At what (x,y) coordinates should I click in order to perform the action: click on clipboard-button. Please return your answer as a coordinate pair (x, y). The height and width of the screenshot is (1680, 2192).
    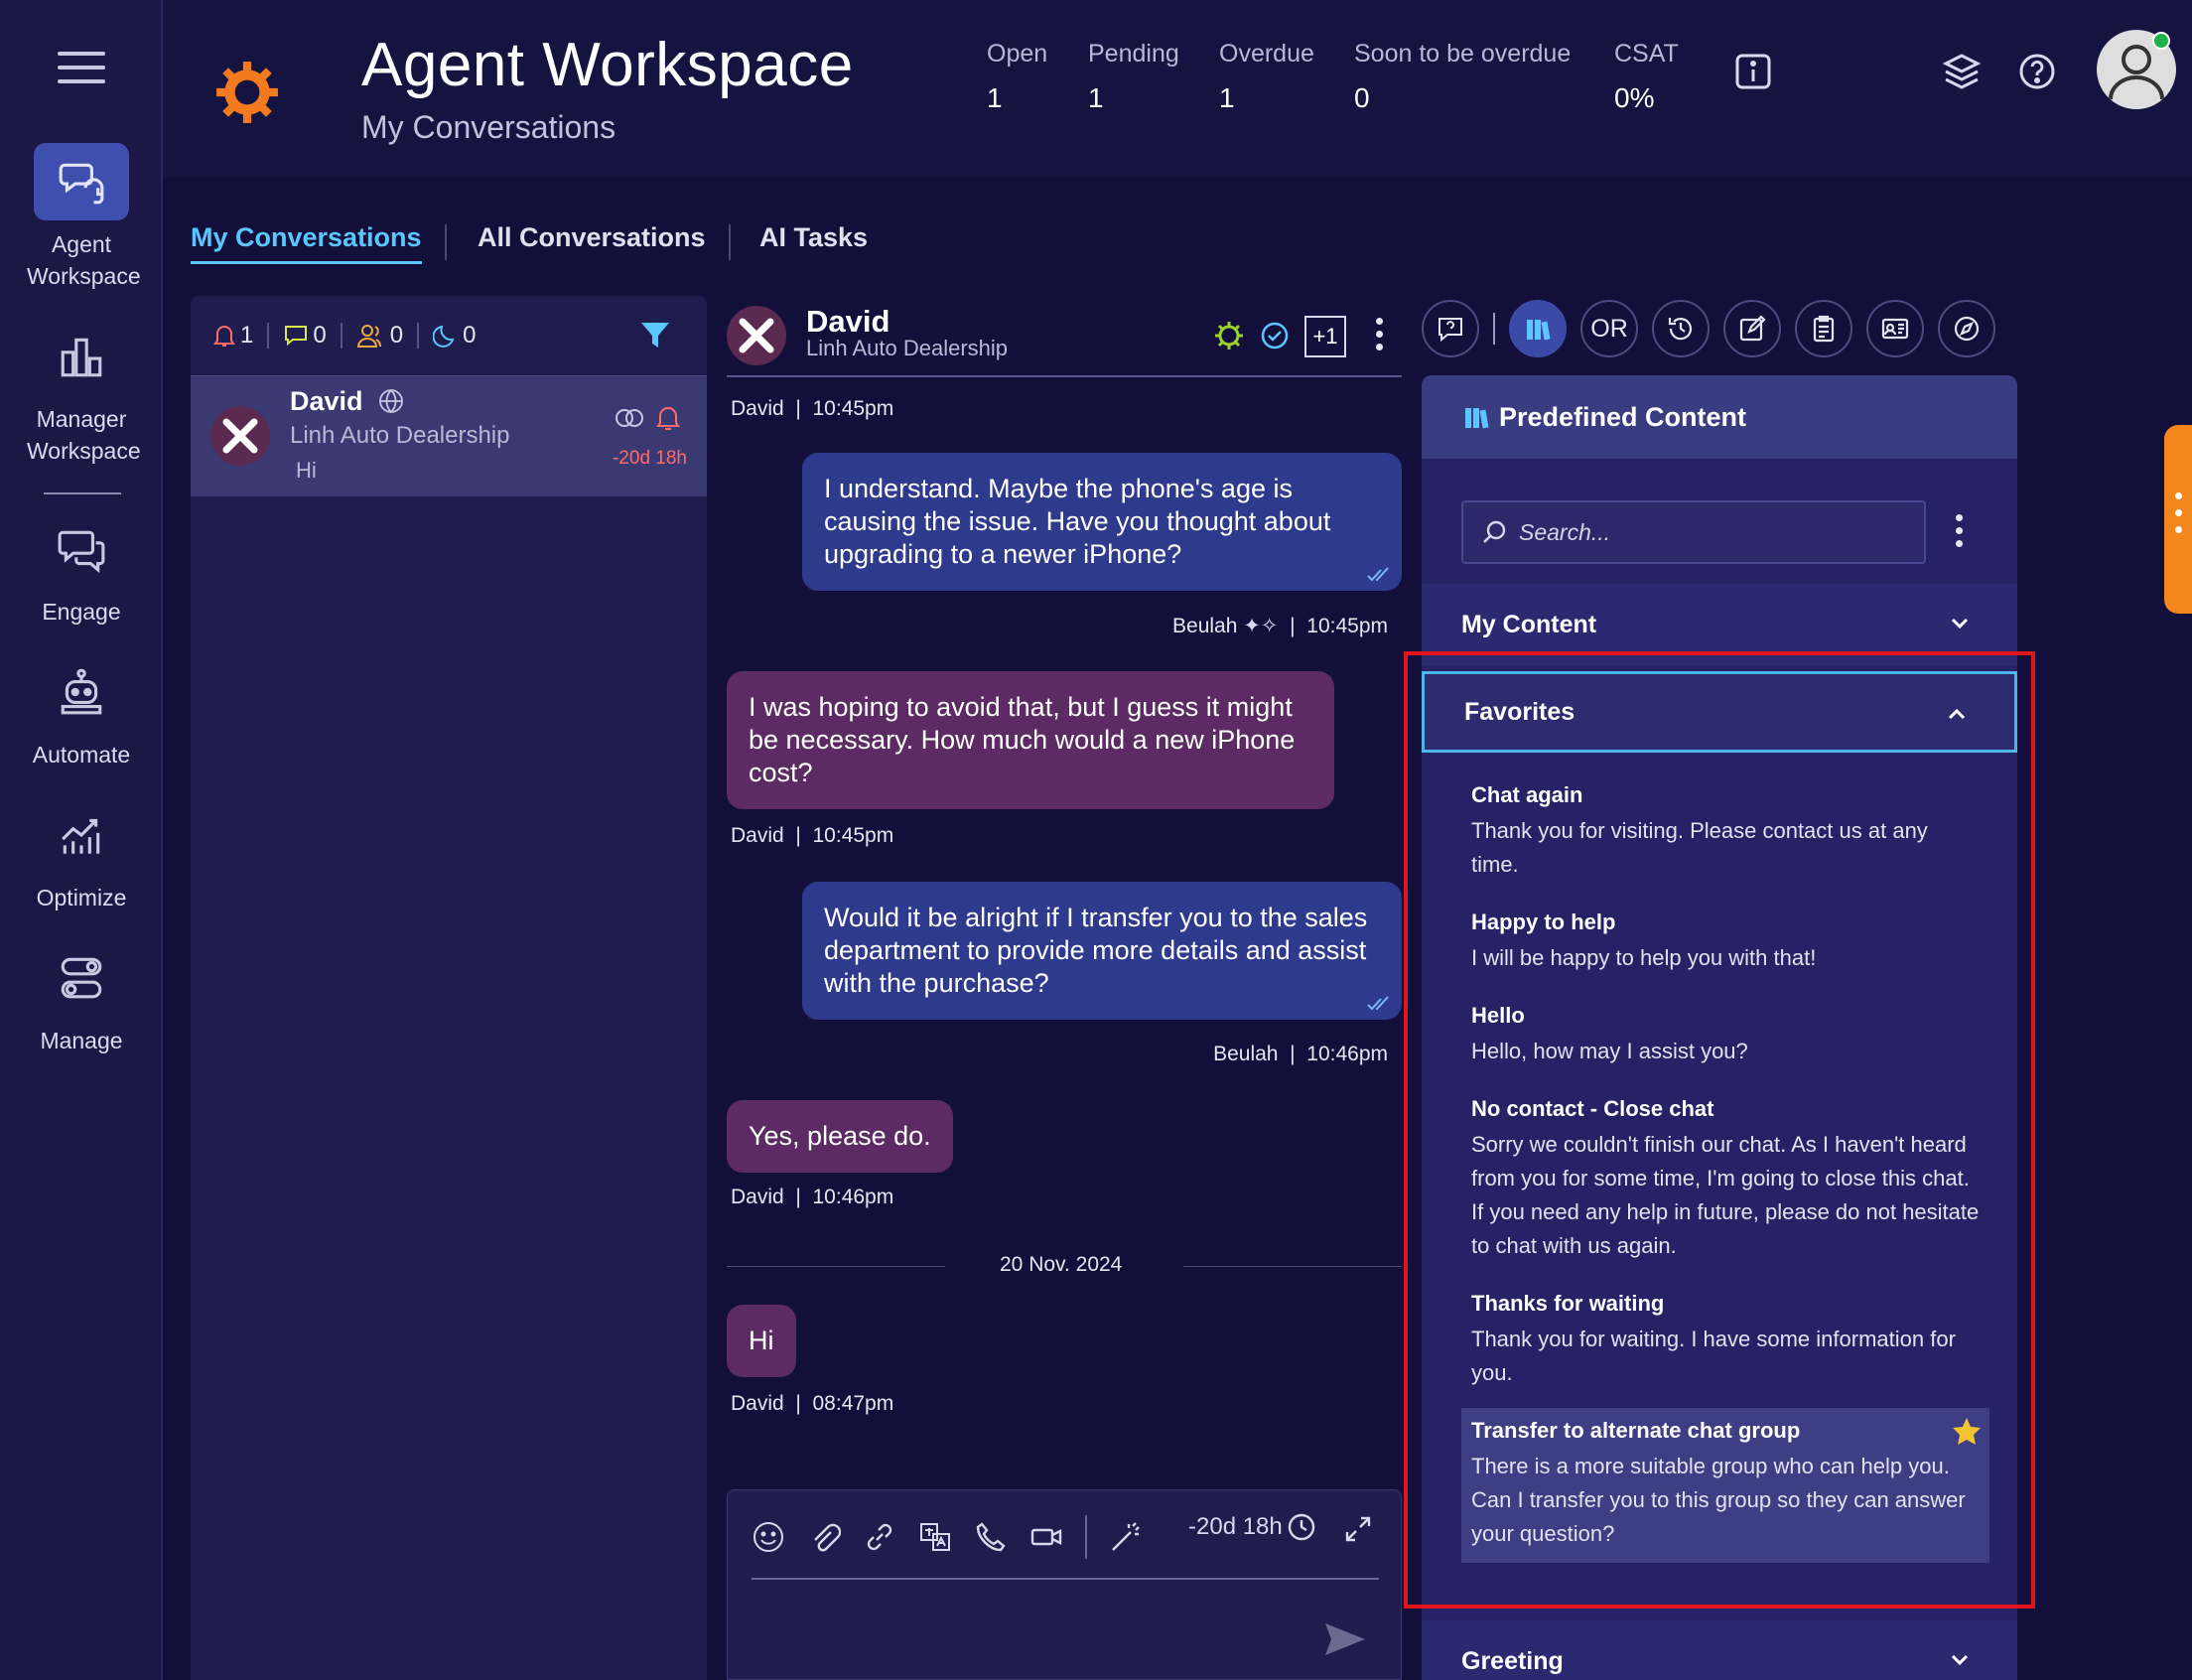
    Looking at the image, I should click on (1823, 328).